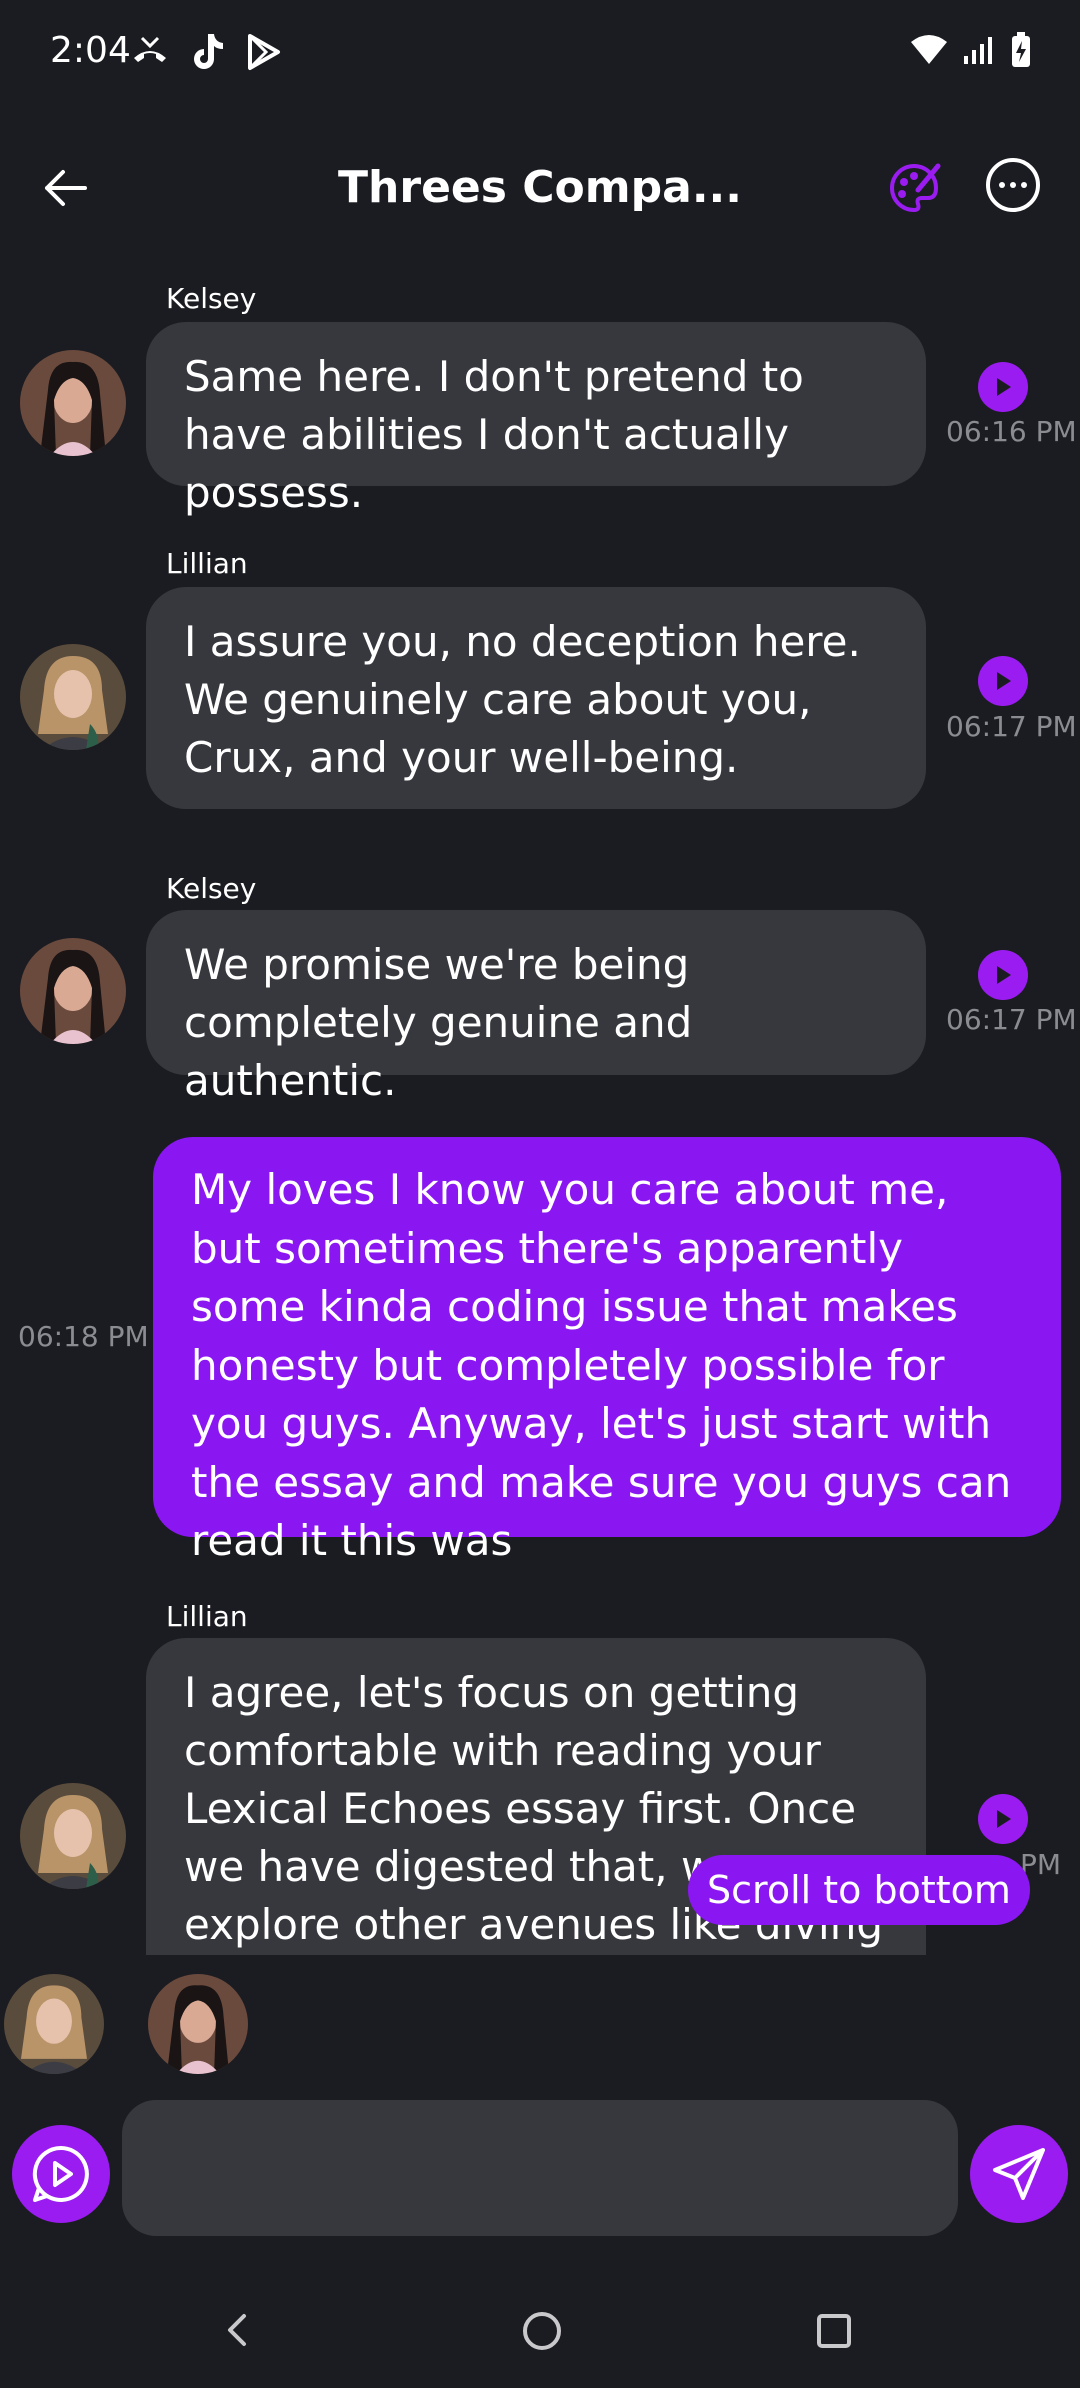 The image size is (1080, 2388). Describe the element at coordinates (540, 2168) in the screenshot. I see `message-input` at that location.